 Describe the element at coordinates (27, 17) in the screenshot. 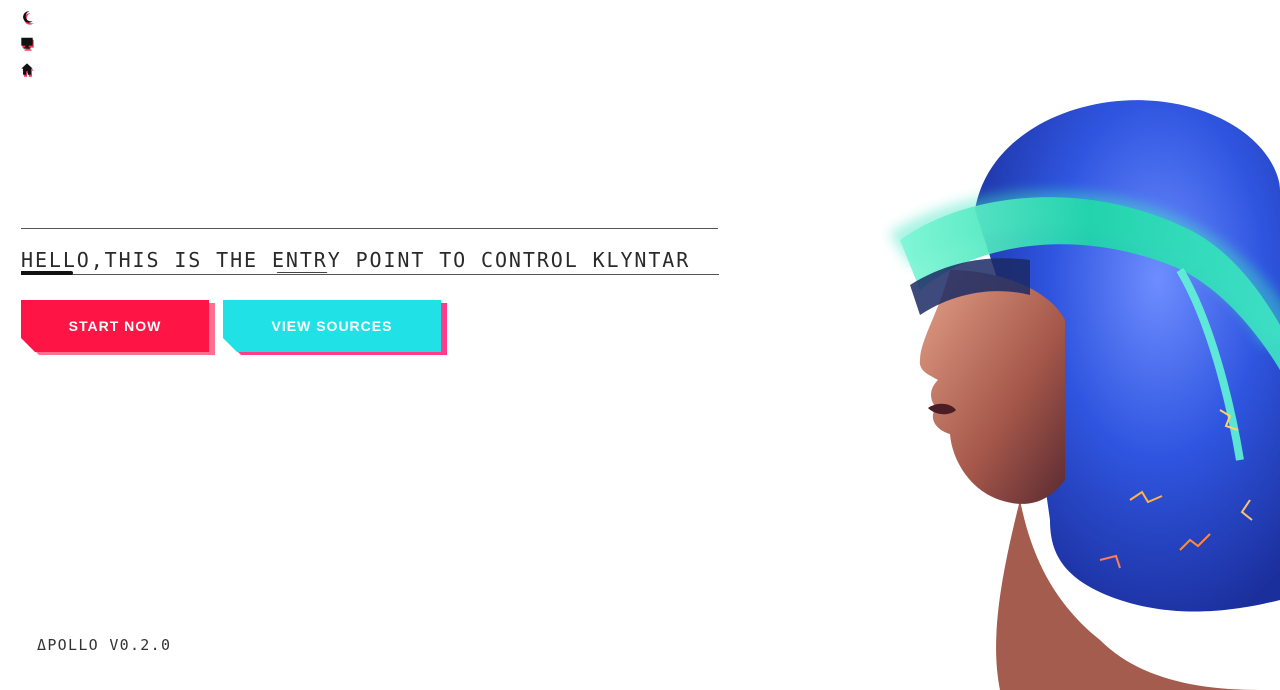

I see `moon-icon` at that location.